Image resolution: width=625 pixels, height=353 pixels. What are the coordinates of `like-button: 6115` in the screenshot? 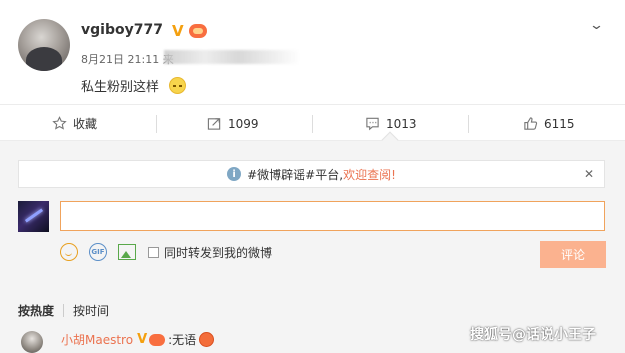 It's located at (549, 123).